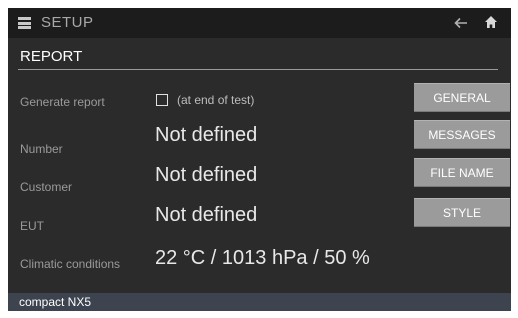 The image size is (518, 318). I want to click on title-bar: SETUP, so click(259, 23).